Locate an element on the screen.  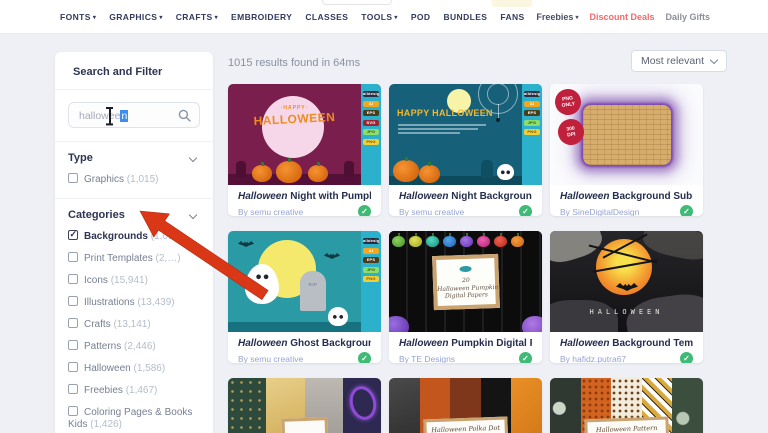
category-item-illustrations: Illustrations (13,439) is located at coordinates (134, 302).